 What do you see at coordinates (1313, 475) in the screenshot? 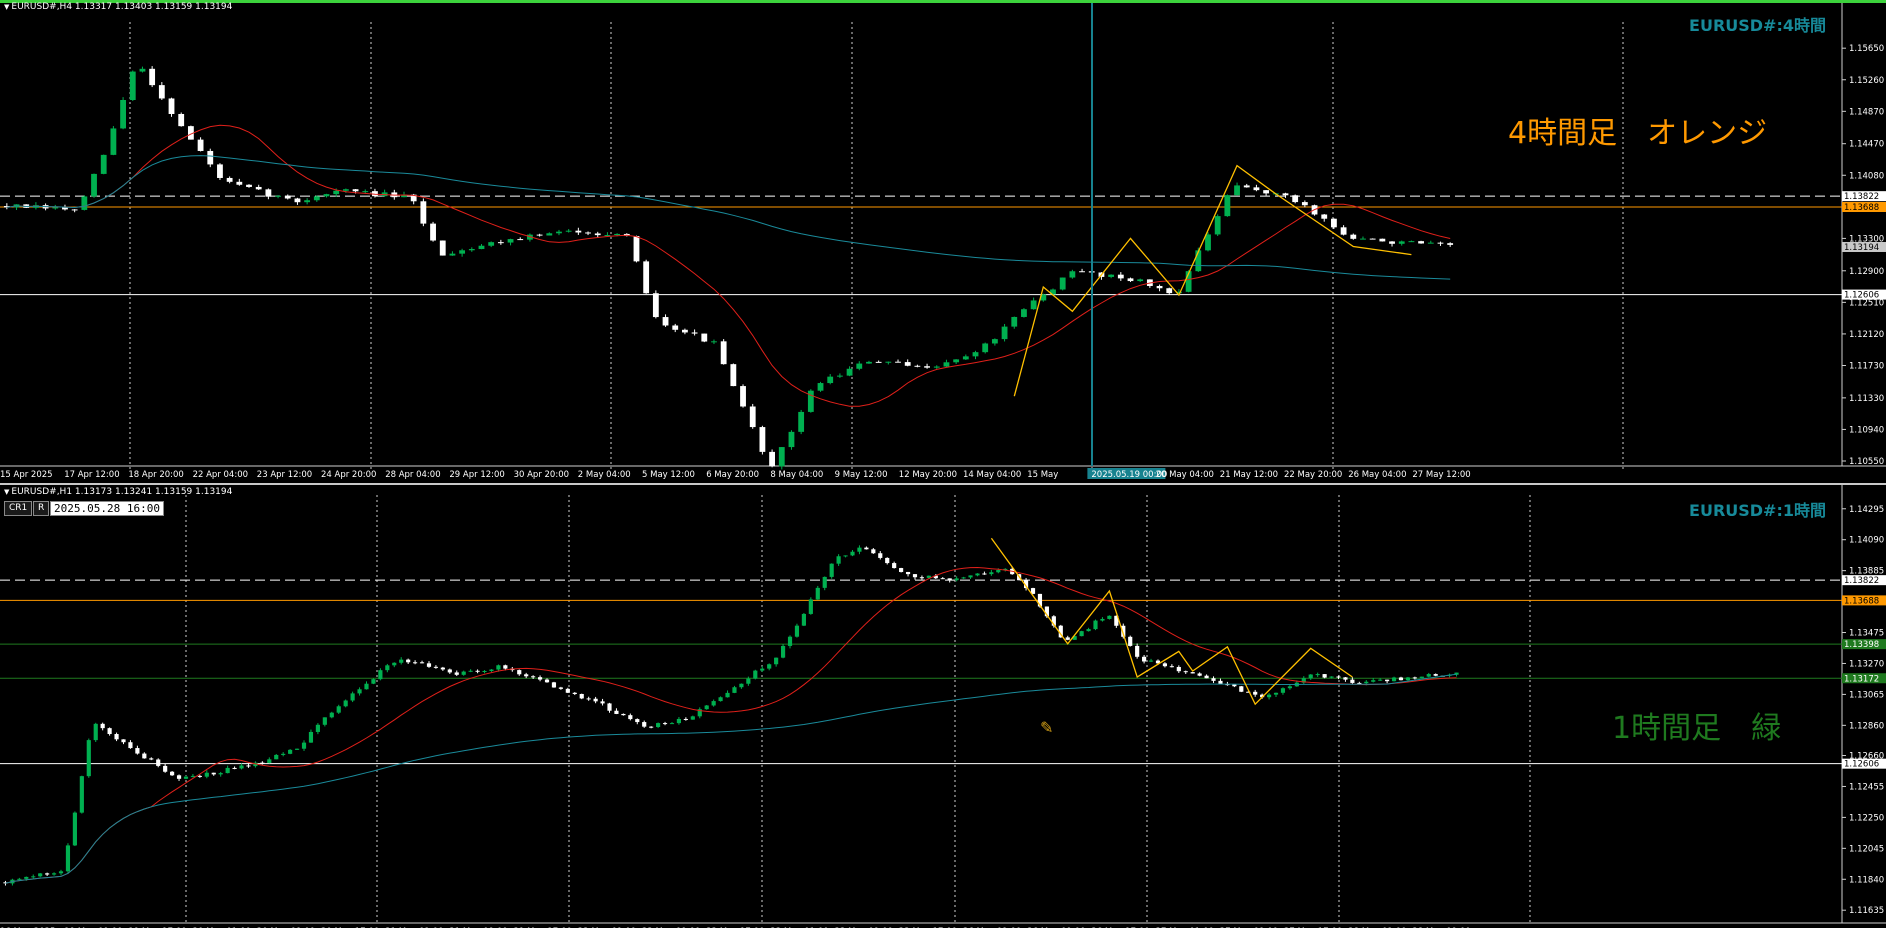
I see `time-axis-label: 22 May 20:00` at bounding box center [1313, 475].